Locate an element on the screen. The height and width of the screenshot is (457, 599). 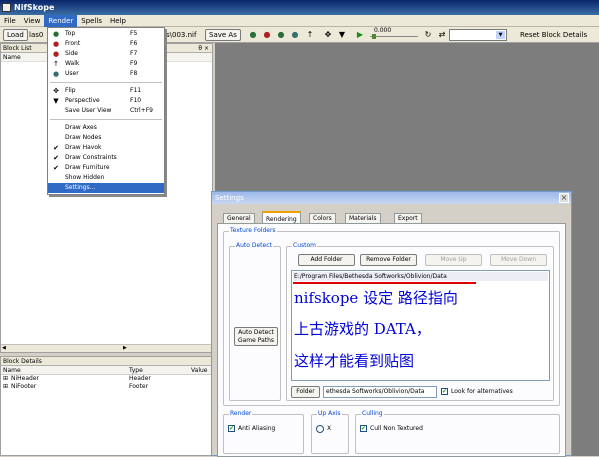
up-axis-x-label: X is located at coordinates (329, 428).